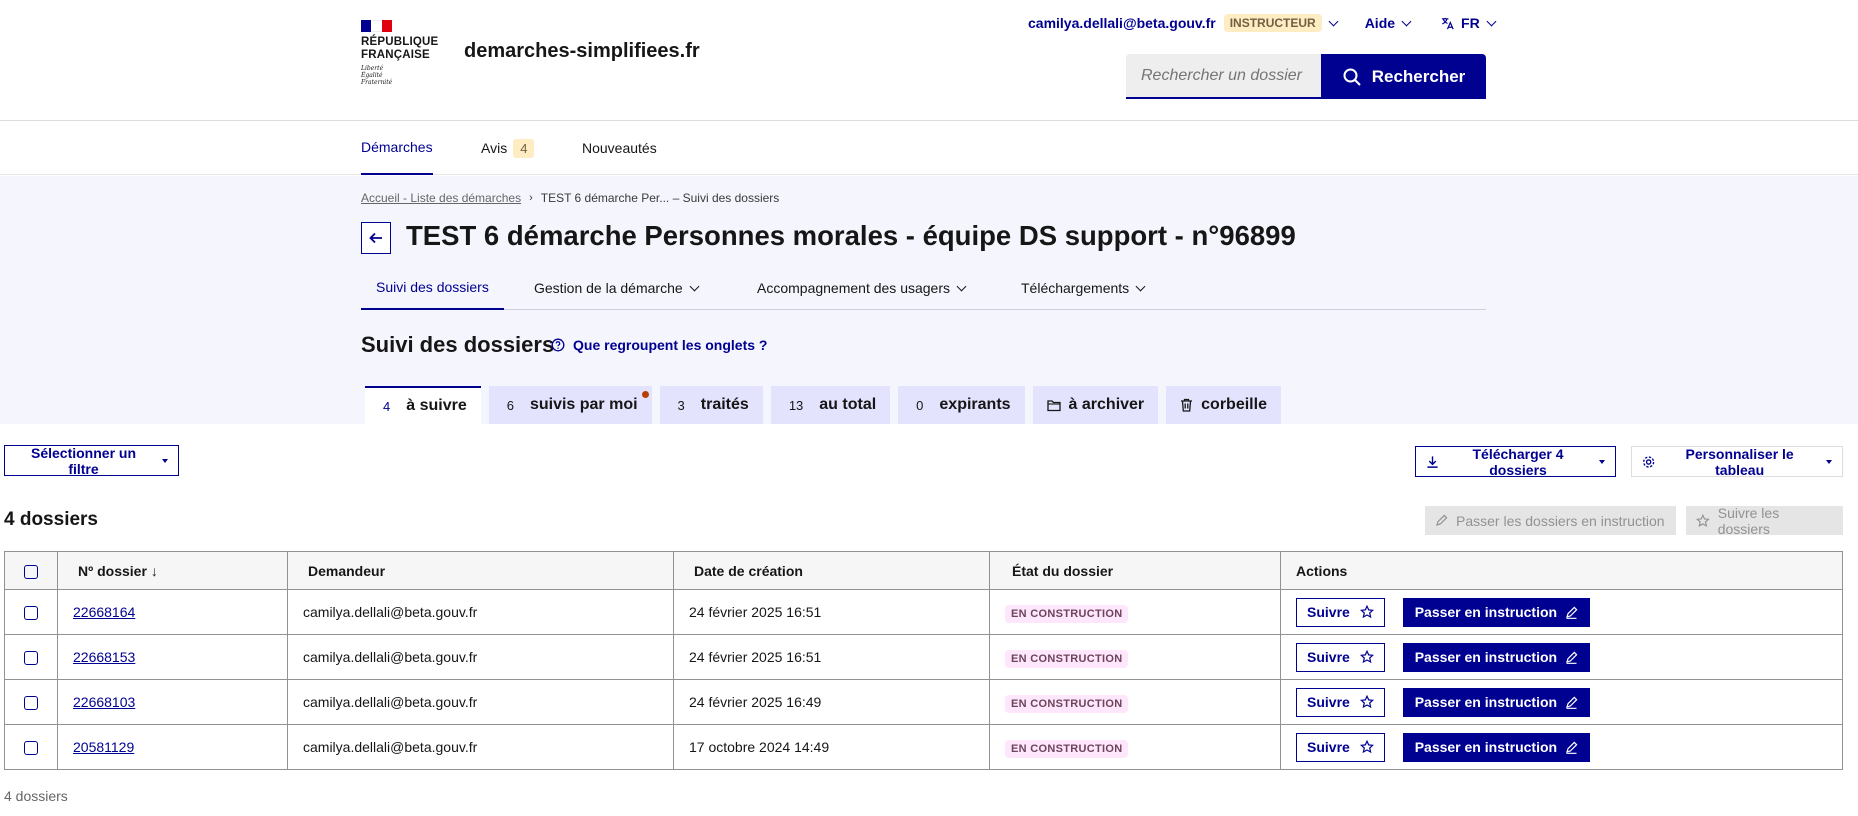 The image size is (1858, 816). What do you see at coordinates (172, 570) in the screenshot?
I see `col-numero: Nº dossier ↓` at bounding box center [172, 570].